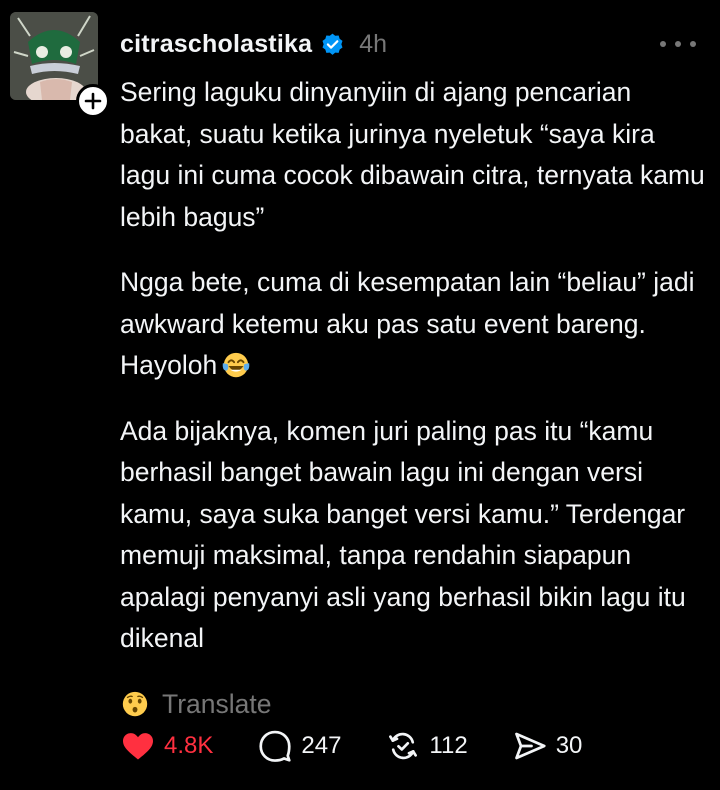 Image resolution: width=720 pixels, height=790 pixels. What do you see at coordinates (138, 746) in the screenshot?
I see `heart-filled-icon` at bounding box center [138, 746].